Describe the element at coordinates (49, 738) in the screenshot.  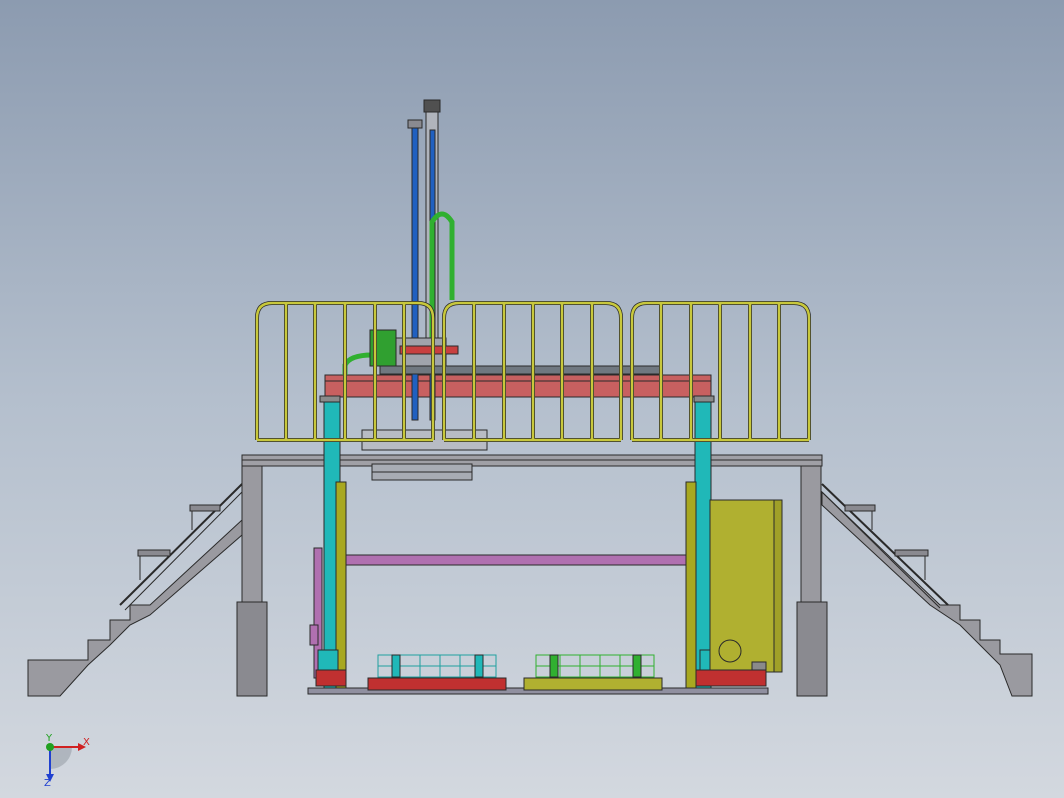
I see `triad-y-label: Y` at that location.